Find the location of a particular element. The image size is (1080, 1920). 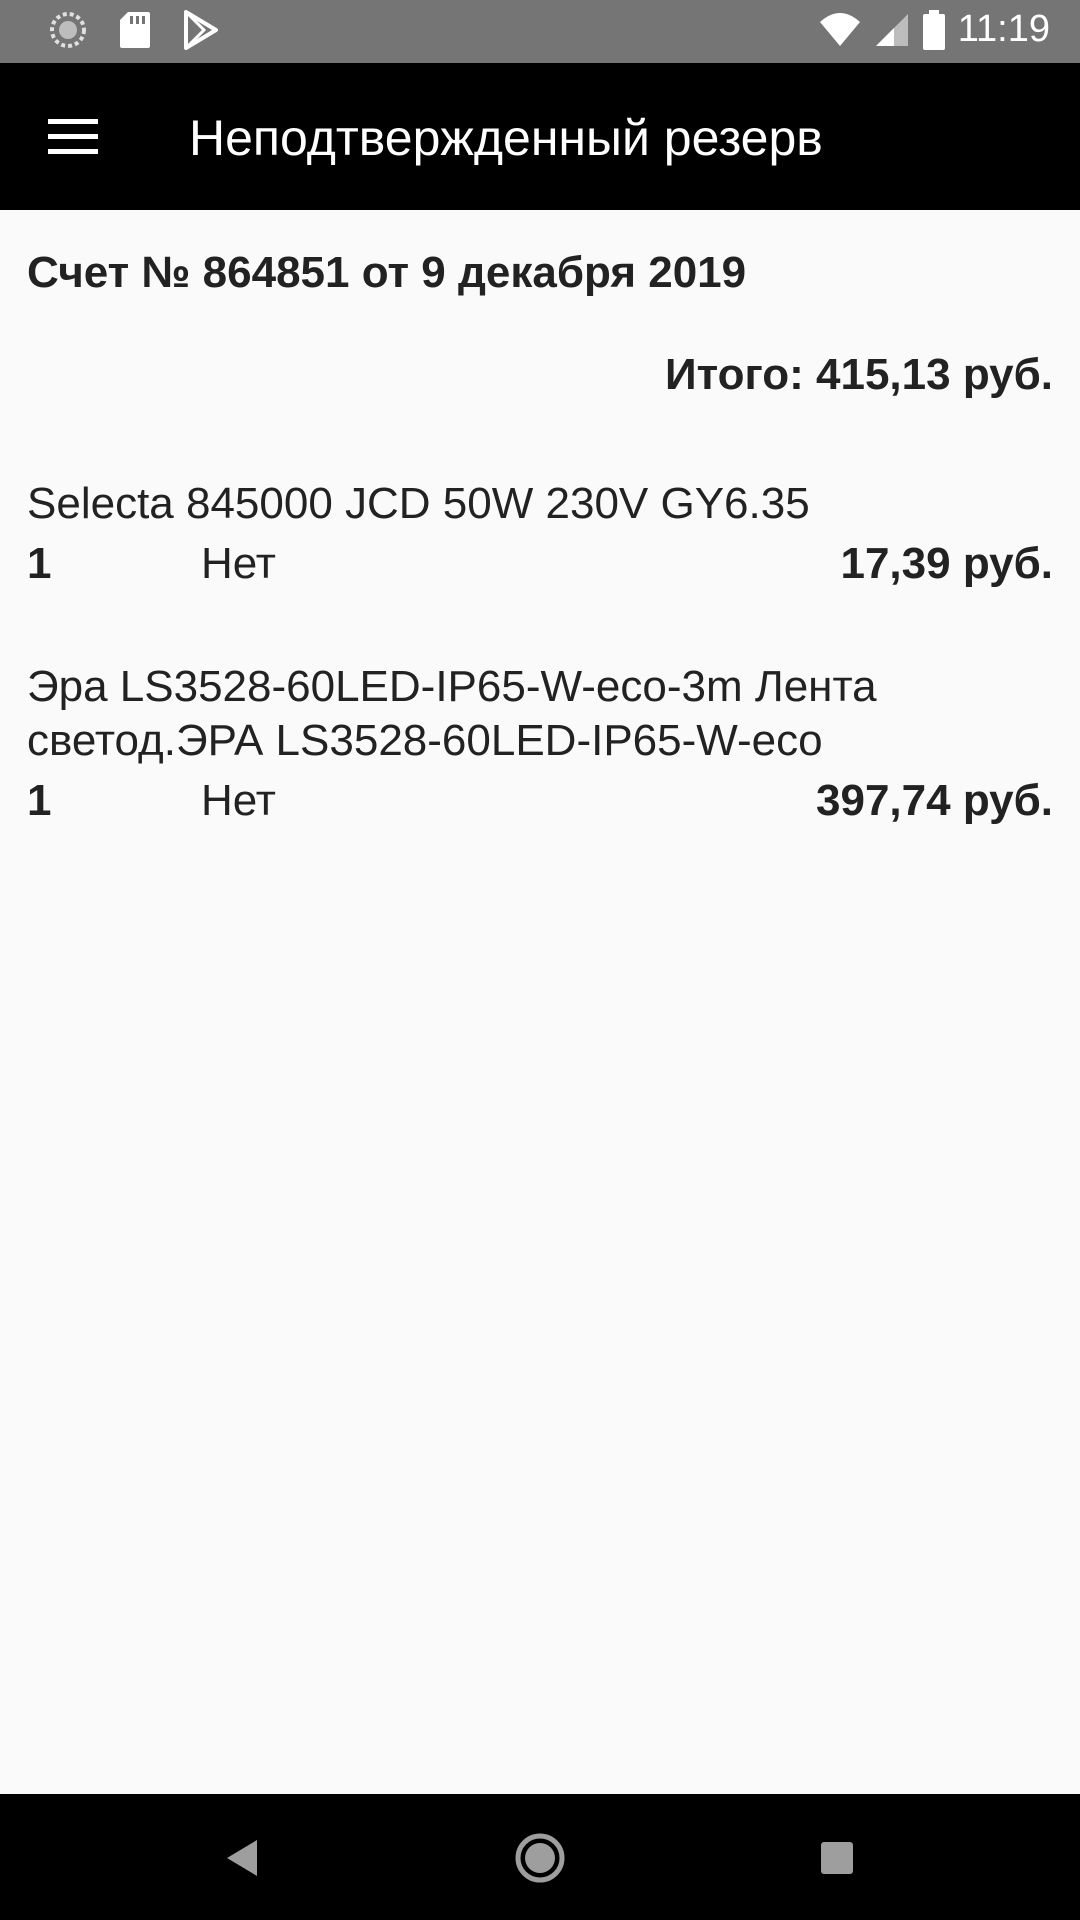

item-name-line-2: светод.ЭРА LS3528-60LED-IP65-W-eco is located at coordinates (425, 740).